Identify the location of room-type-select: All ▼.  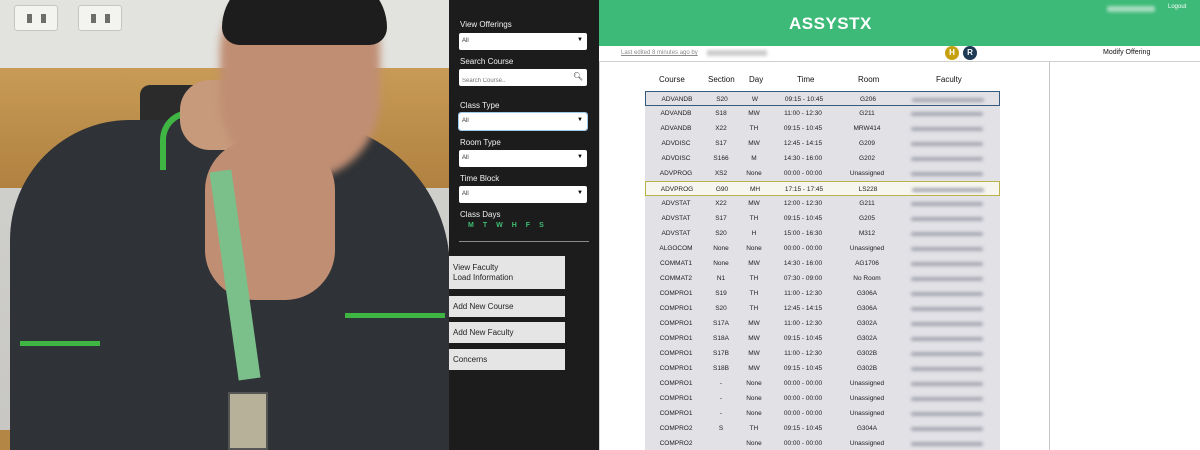
(523, 158).